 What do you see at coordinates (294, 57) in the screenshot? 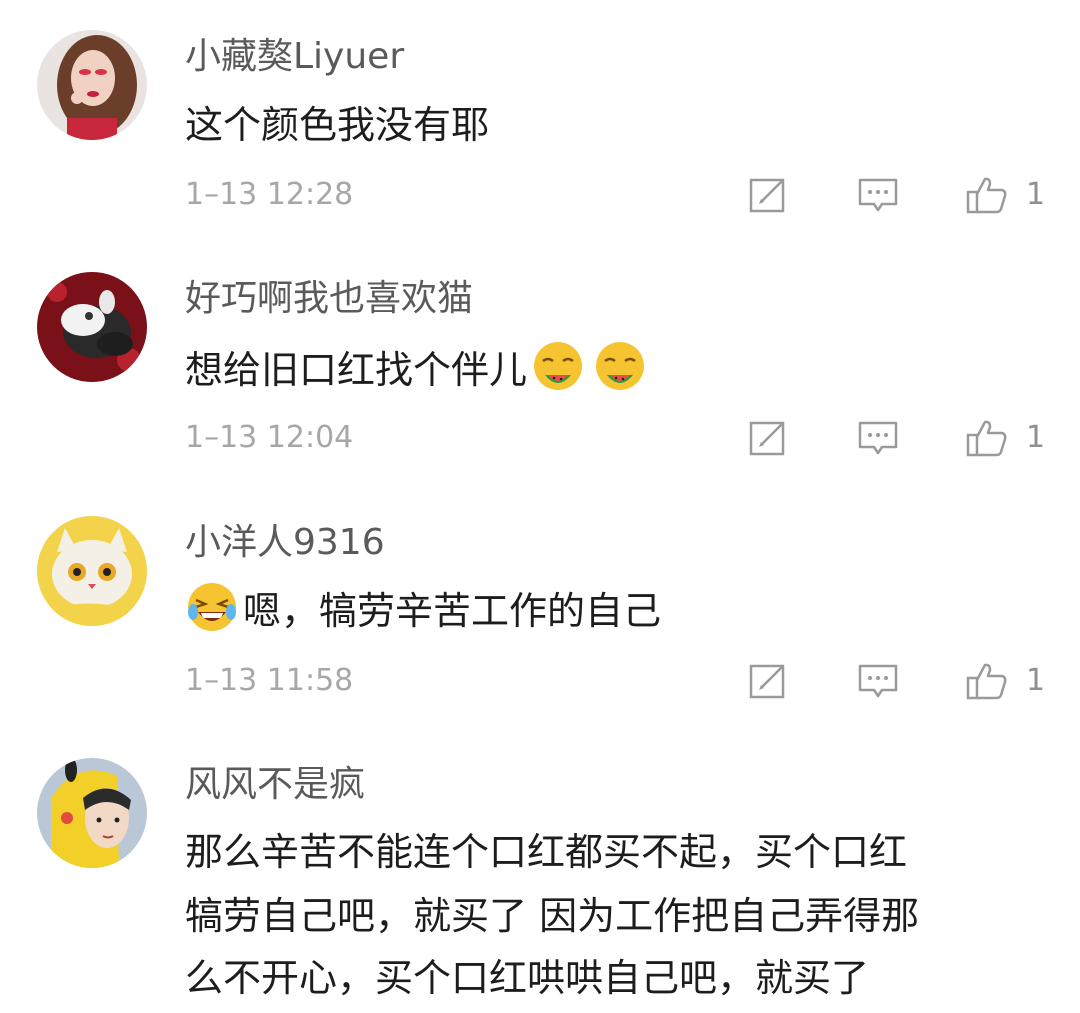
I see `username: 小藏獒Liyuer` at bounding box center [294, 57].